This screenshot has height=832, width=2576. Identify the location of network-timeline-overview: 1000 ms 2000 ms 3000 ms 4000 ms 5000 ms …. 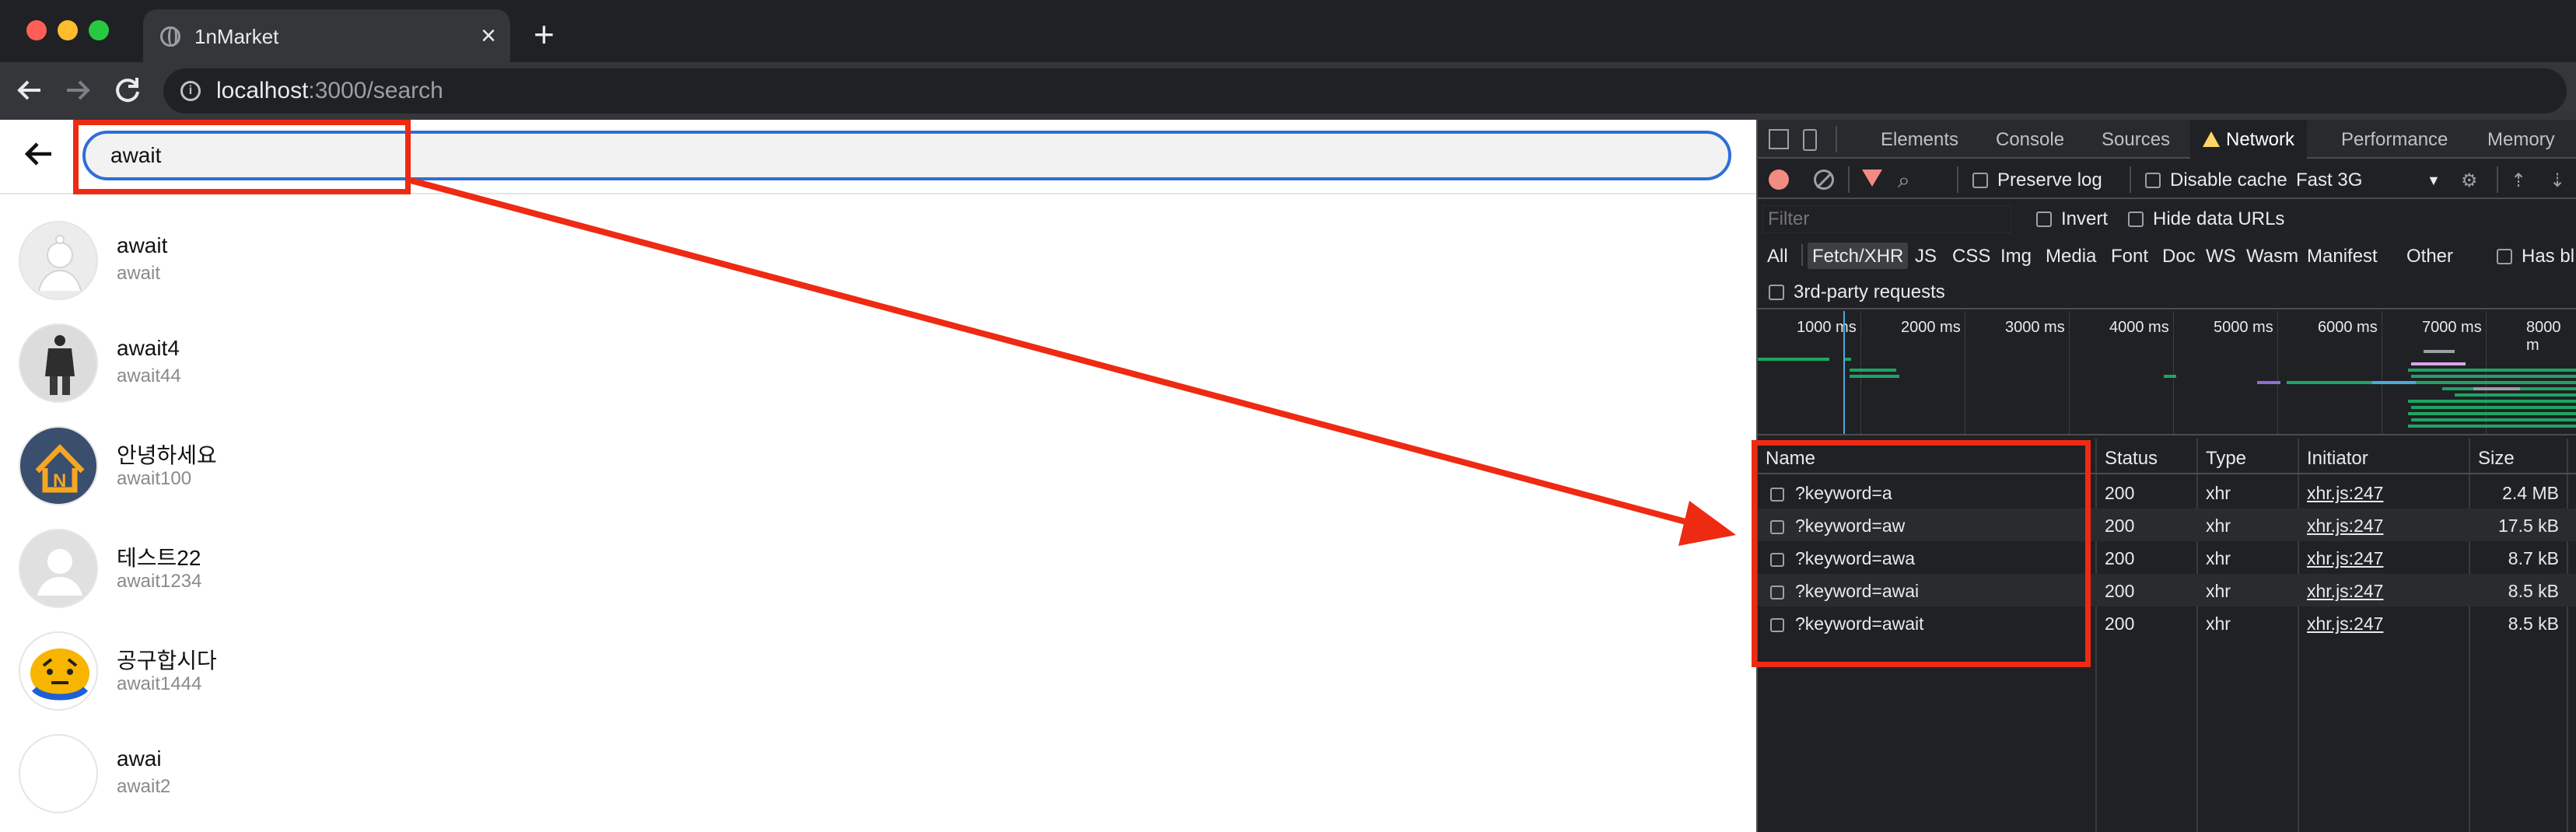
(2167, 373).